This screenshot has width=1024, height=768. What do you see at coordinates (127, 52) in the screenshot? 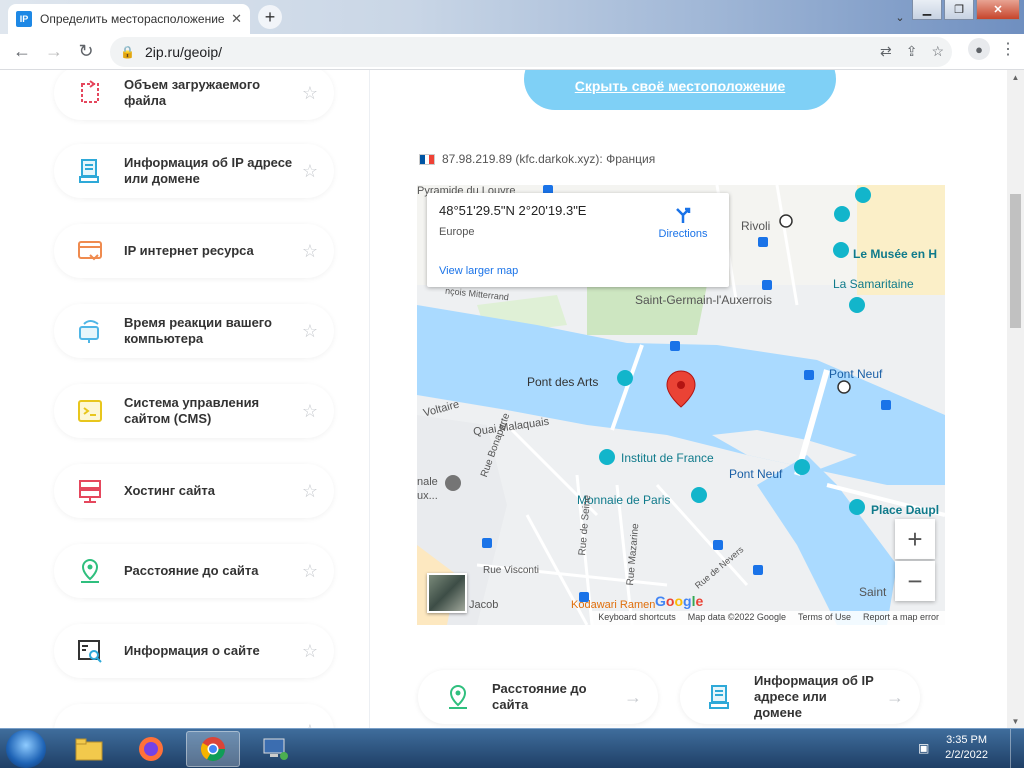
I see `lock-icon: 🔒` at bounding box center [127, 52].